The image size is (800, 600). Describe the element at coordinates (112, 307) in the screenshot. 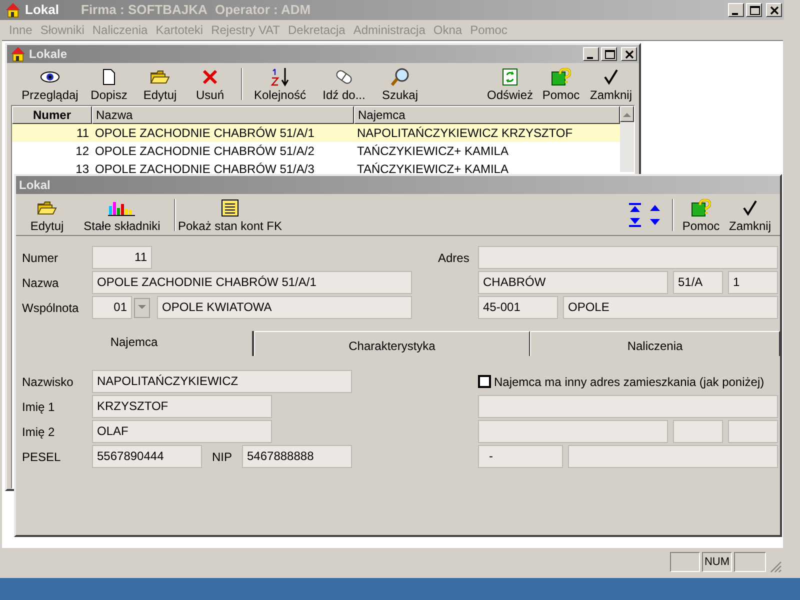

I see `input-field: 01` at that location.